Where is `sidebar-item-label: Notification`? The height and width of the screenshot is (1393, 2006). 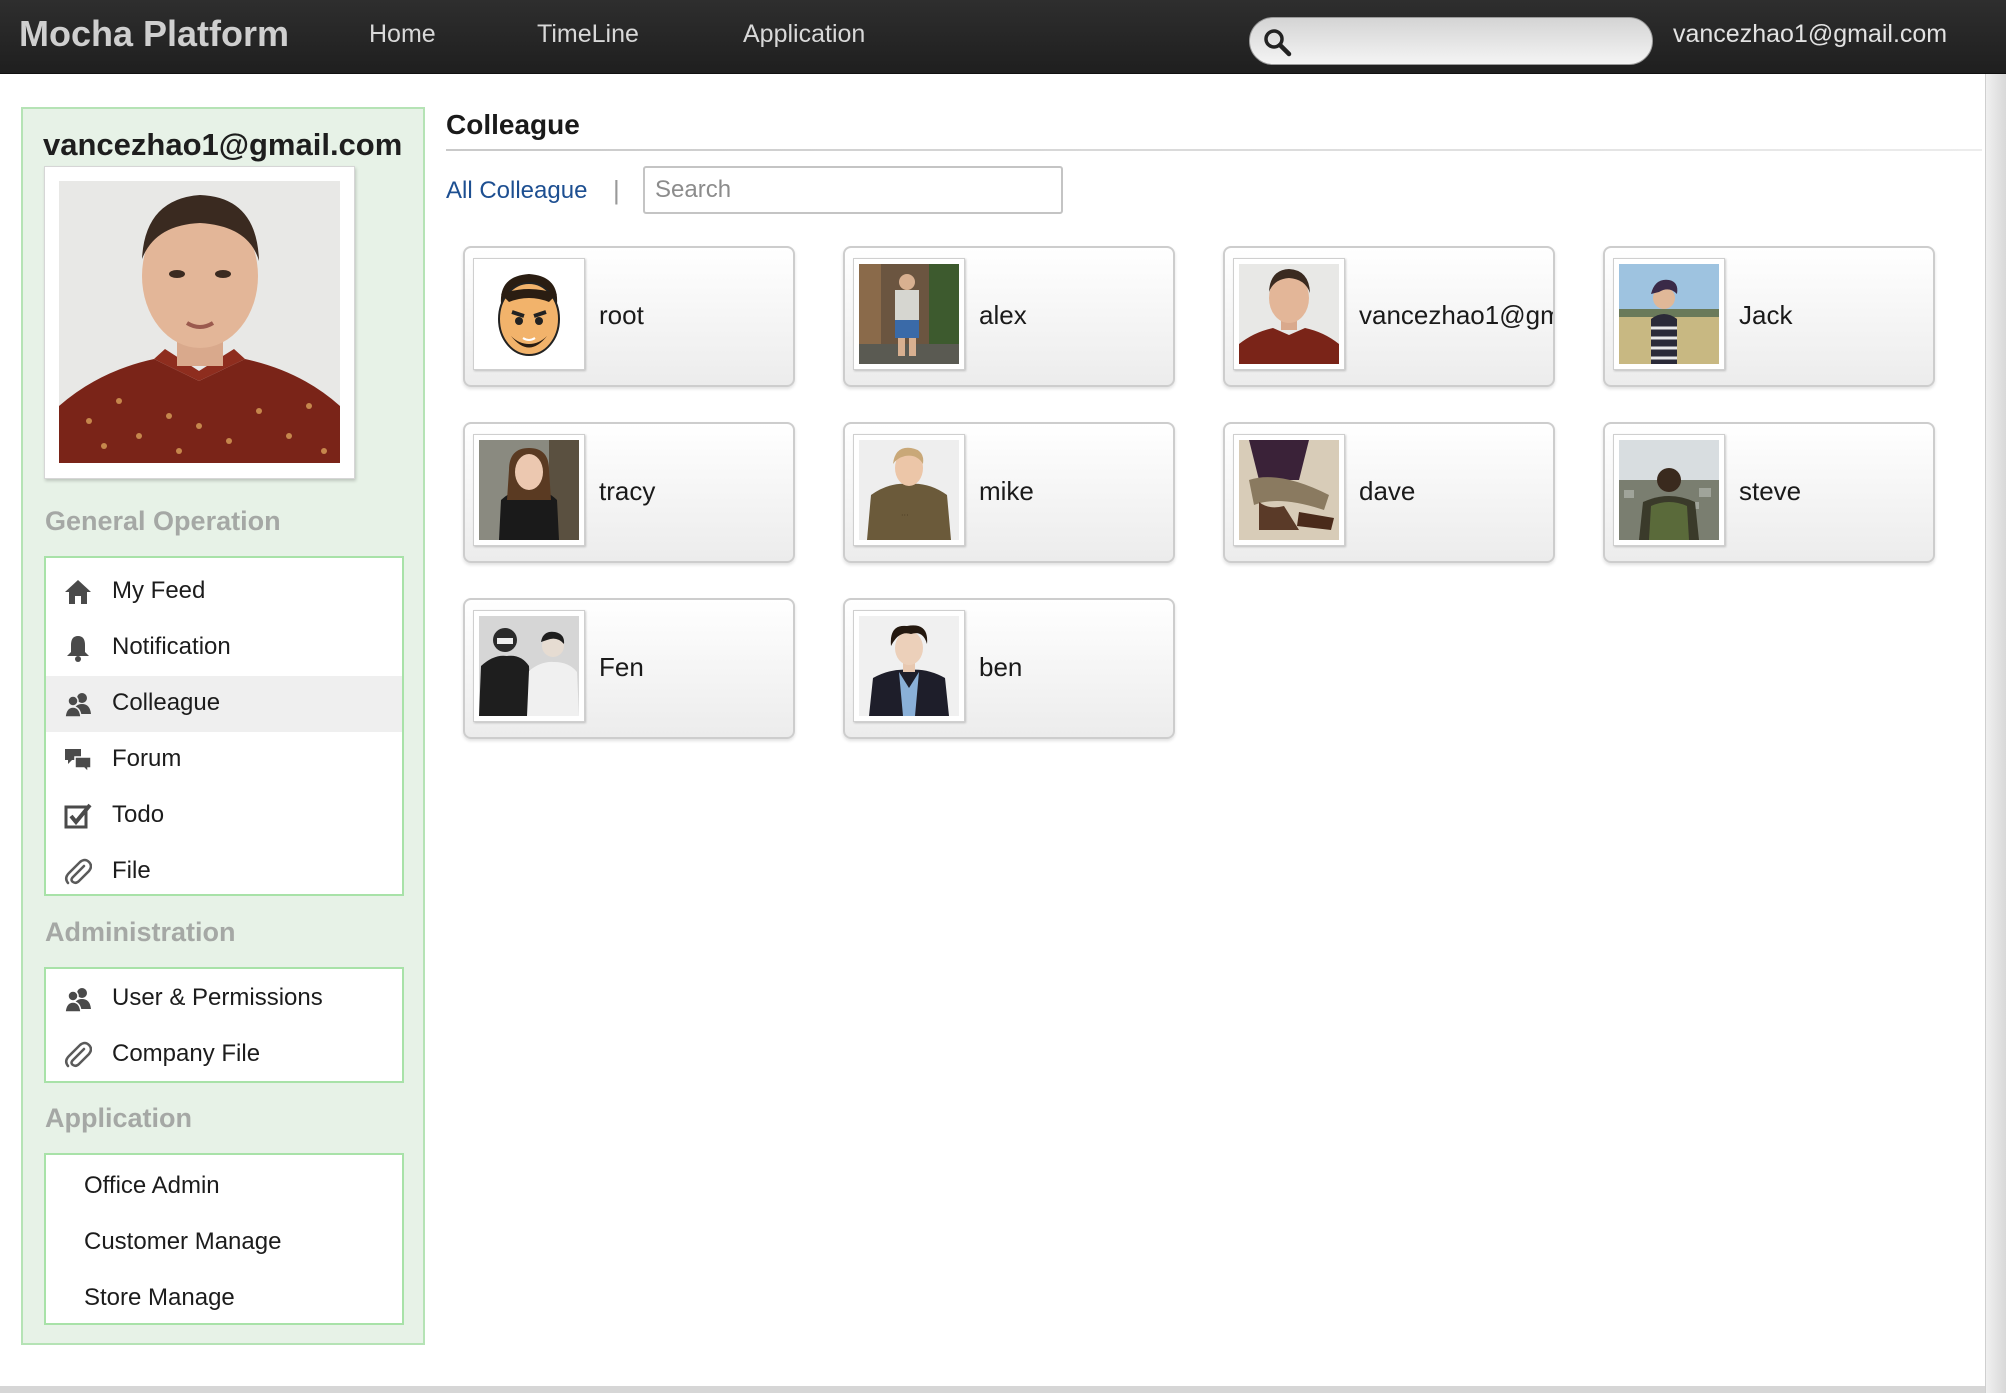
sidebar-item-label: Notification is located at coordinates (171, 646).